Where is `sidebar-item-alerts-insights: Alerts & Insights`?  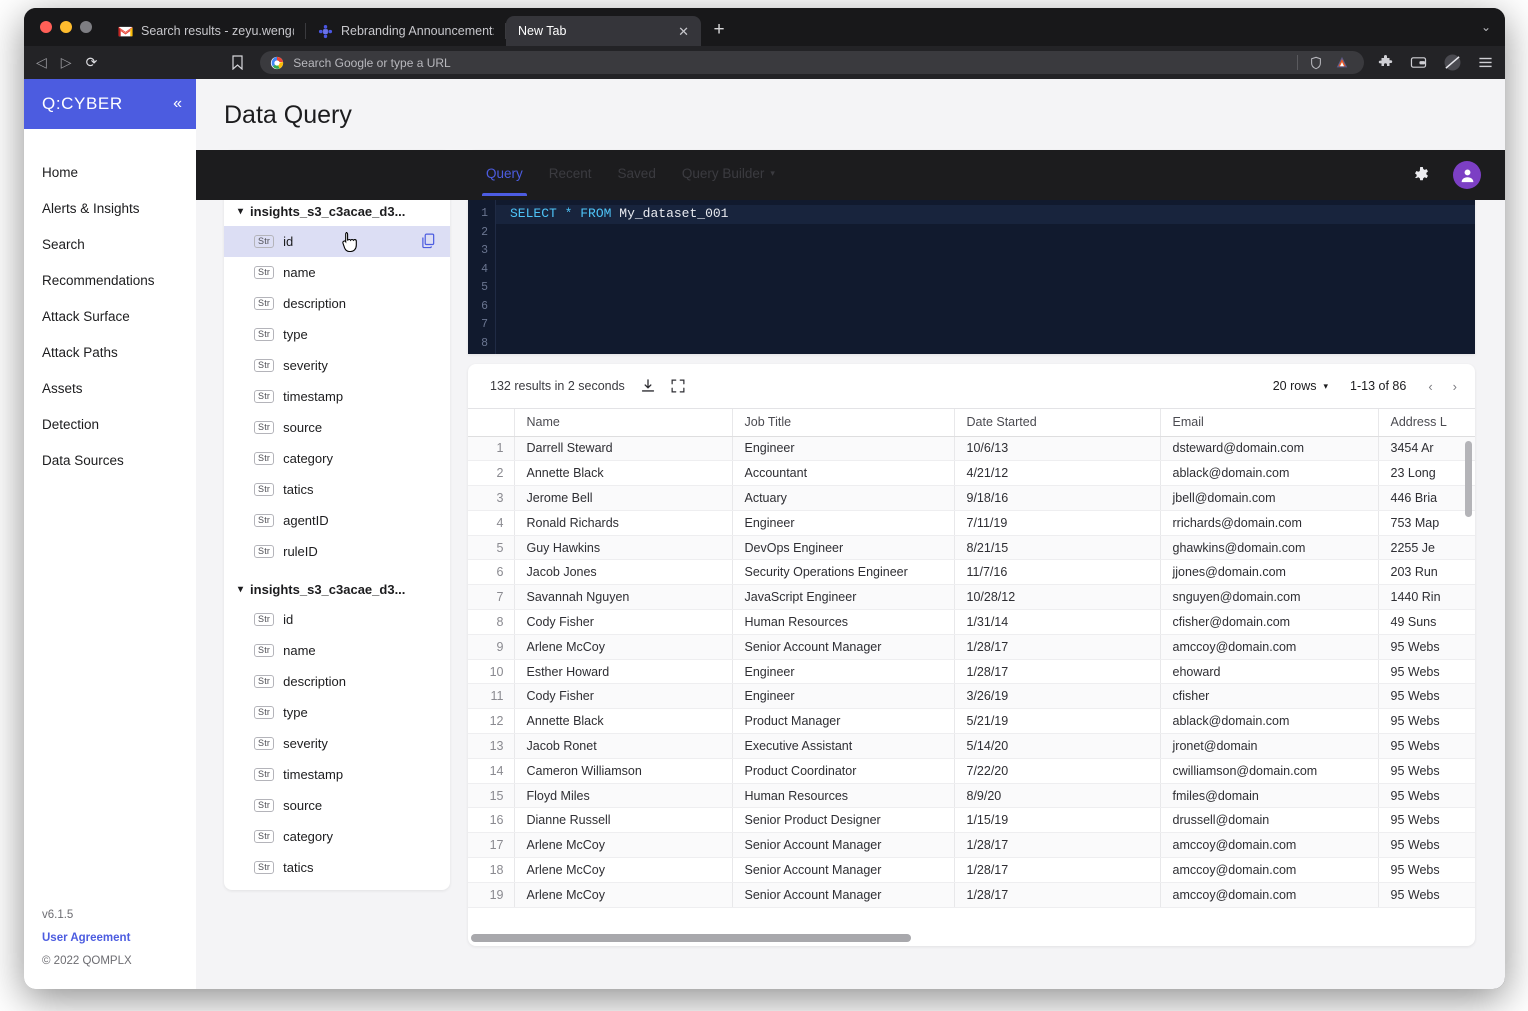 sidebar-item-alerts-insights: Alerts & Insights is located at coordinates (110, 208).